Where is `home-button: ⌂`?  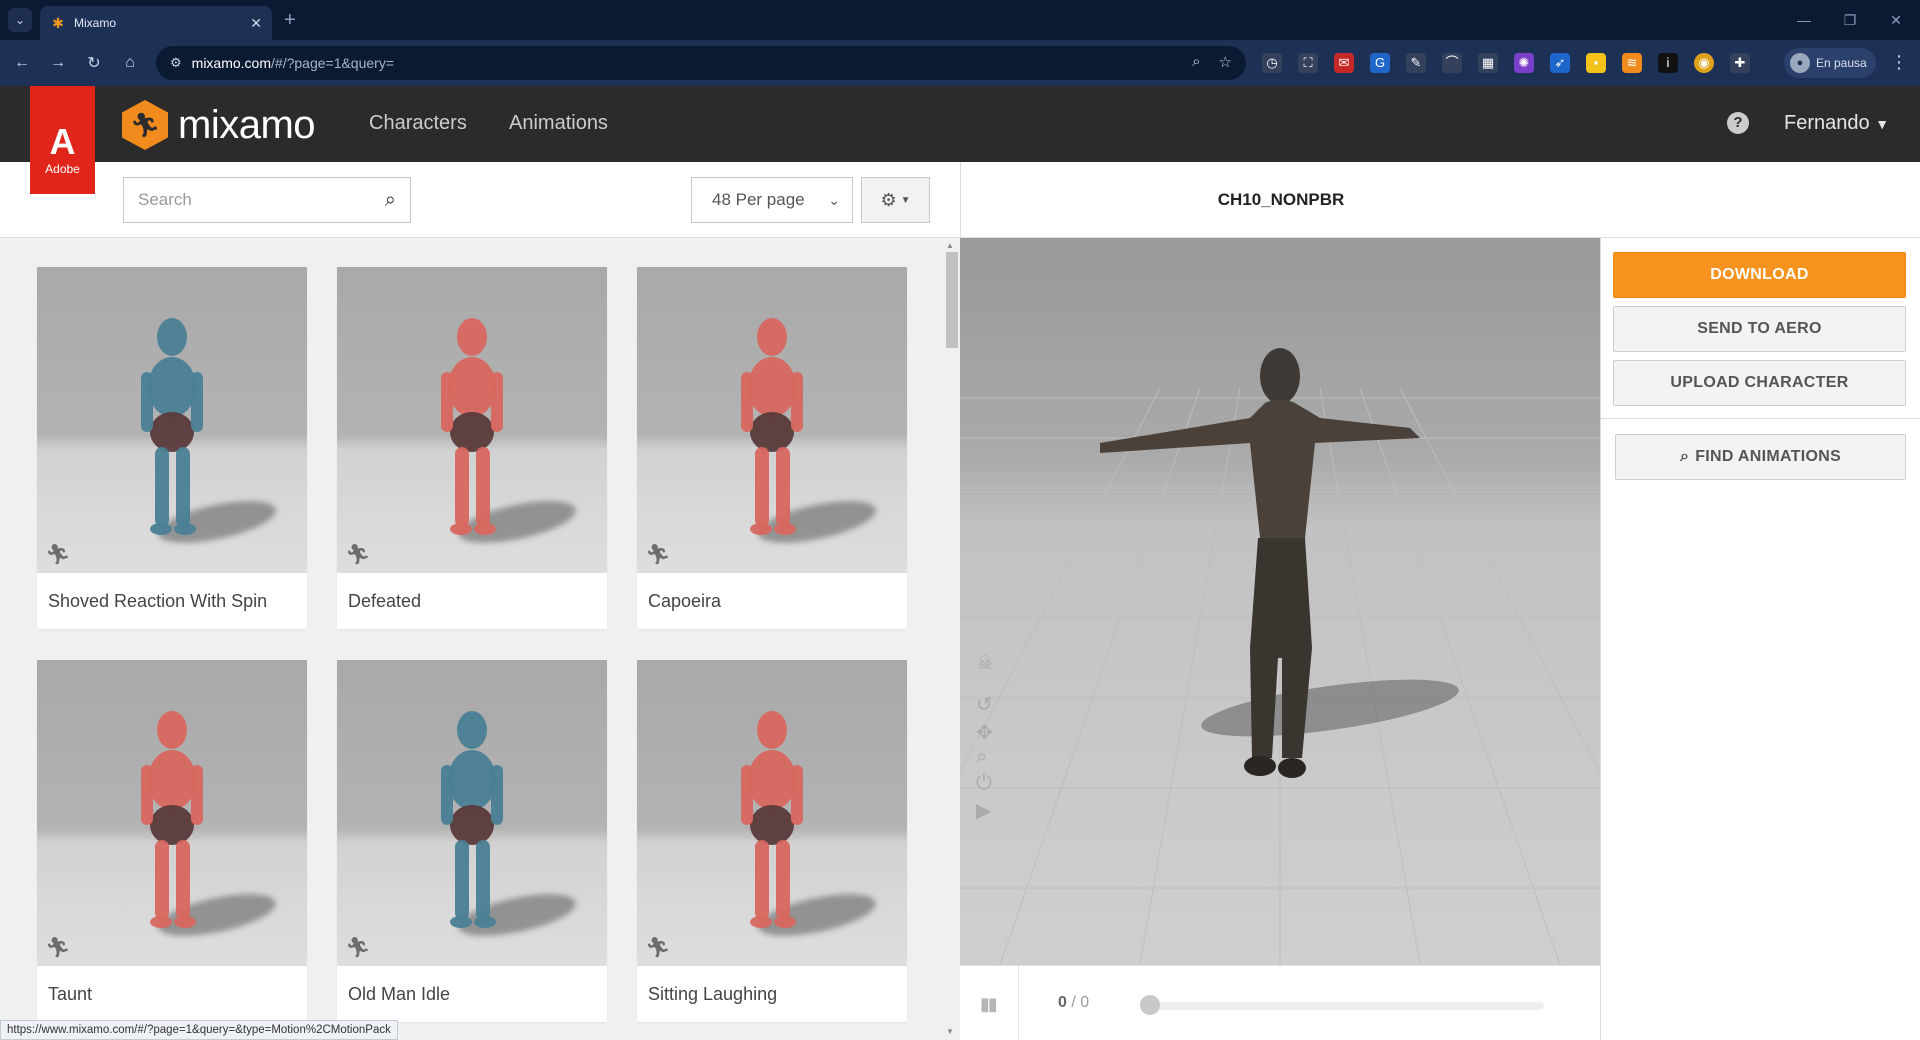
home-button: ⌂ is located at coordinates (130, 63).